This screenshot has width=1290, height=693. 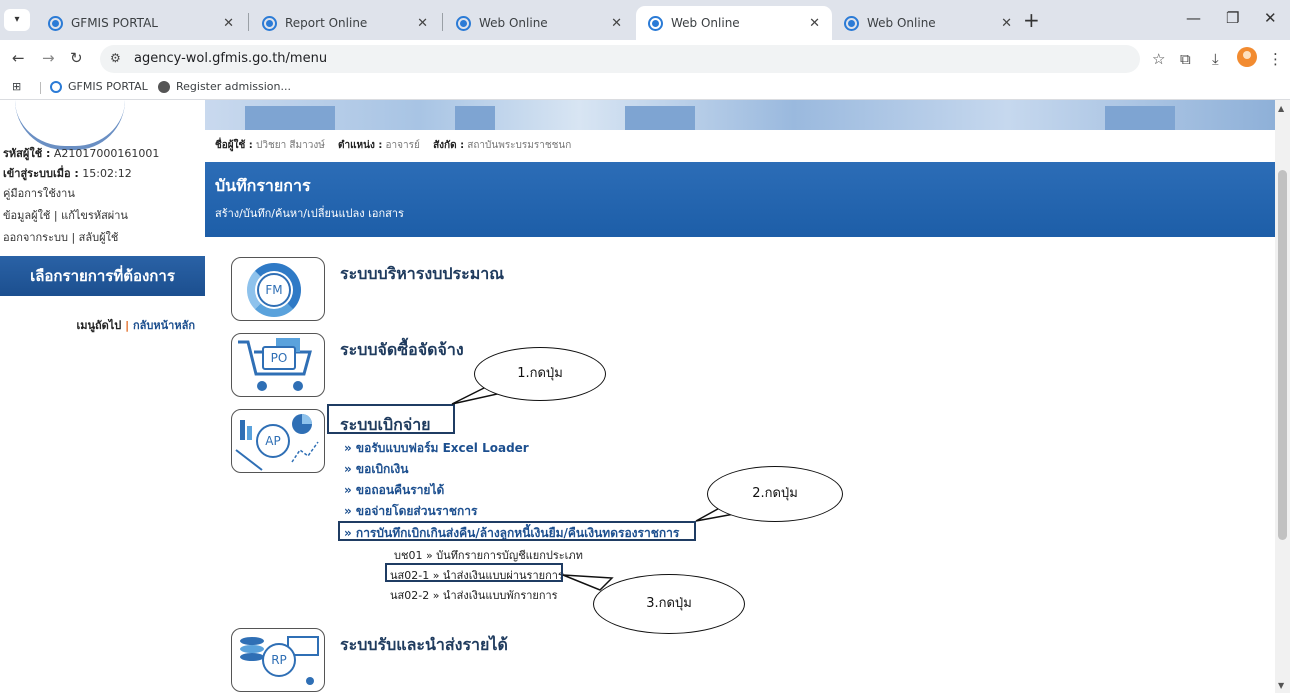 I want to click on extensions-icon: ⧉, so click(x=1185, y=59).